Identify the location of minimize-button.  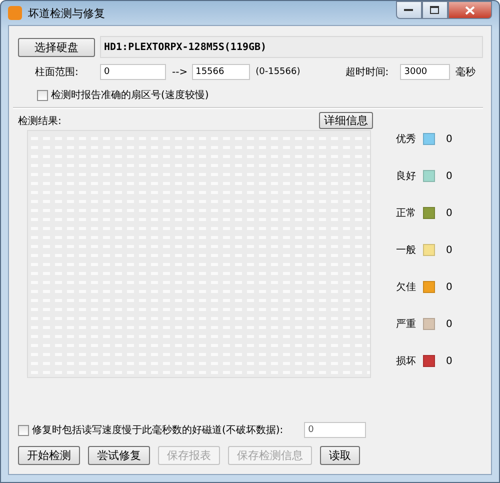
(409, 10).